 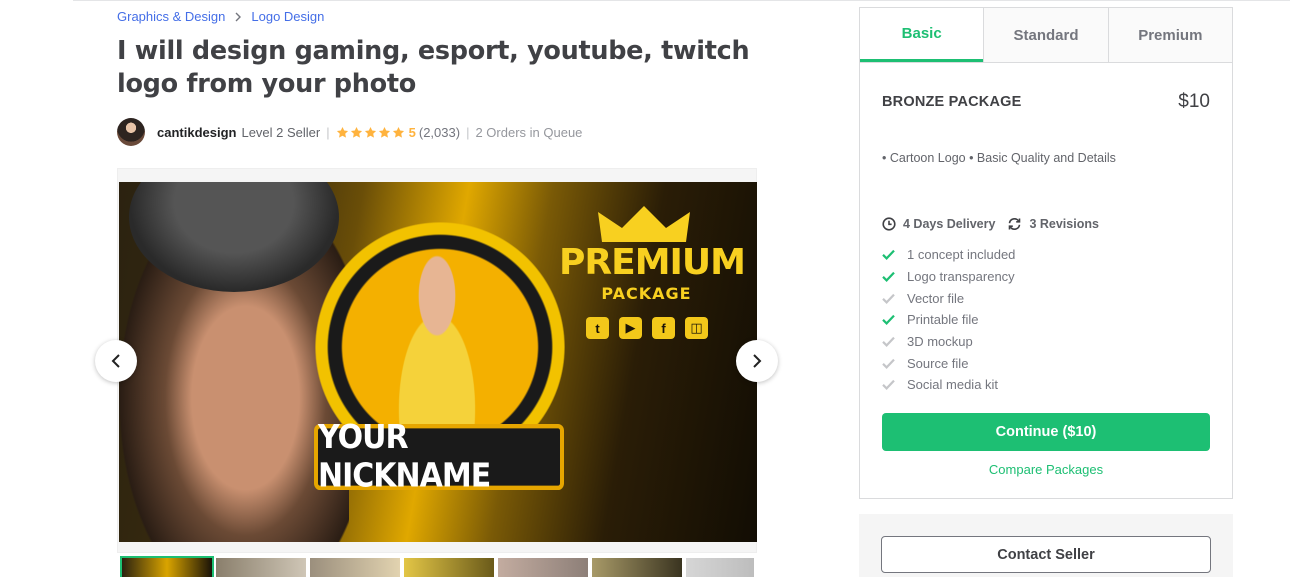 What do you see at coordinates (529, 132) in the screenshot?
I see `orders-in-queue: 2 Orders in Queue` at bounding box center [529, 132].